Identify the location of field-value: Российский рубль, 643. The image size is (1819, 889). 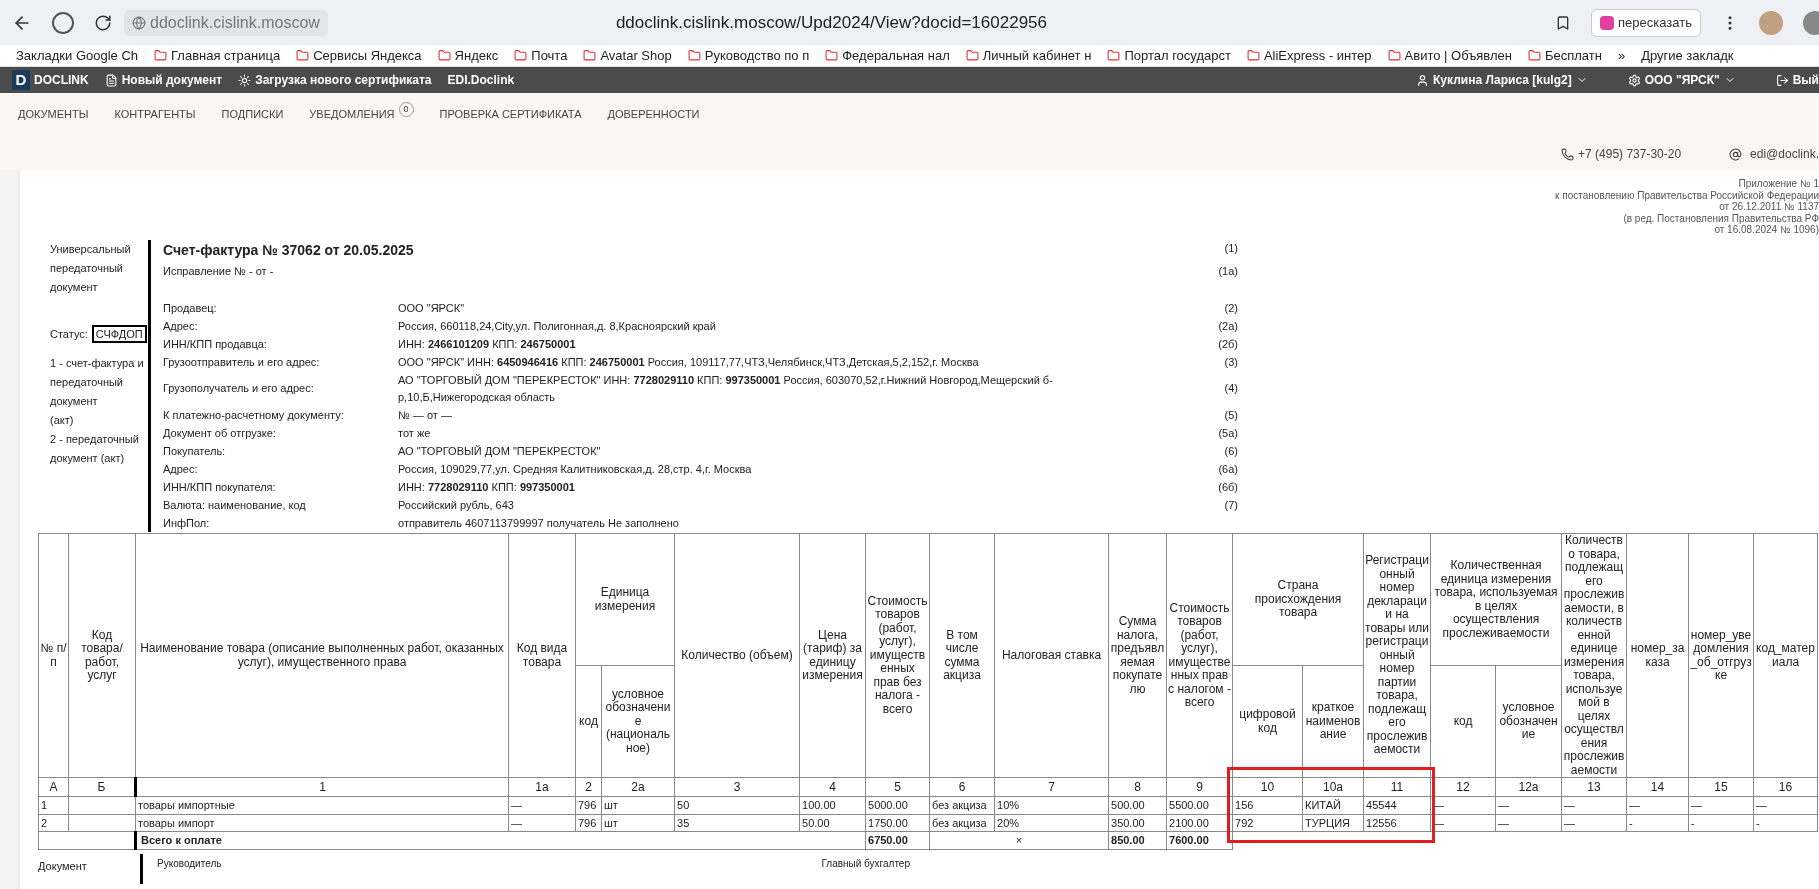
(456, 505).